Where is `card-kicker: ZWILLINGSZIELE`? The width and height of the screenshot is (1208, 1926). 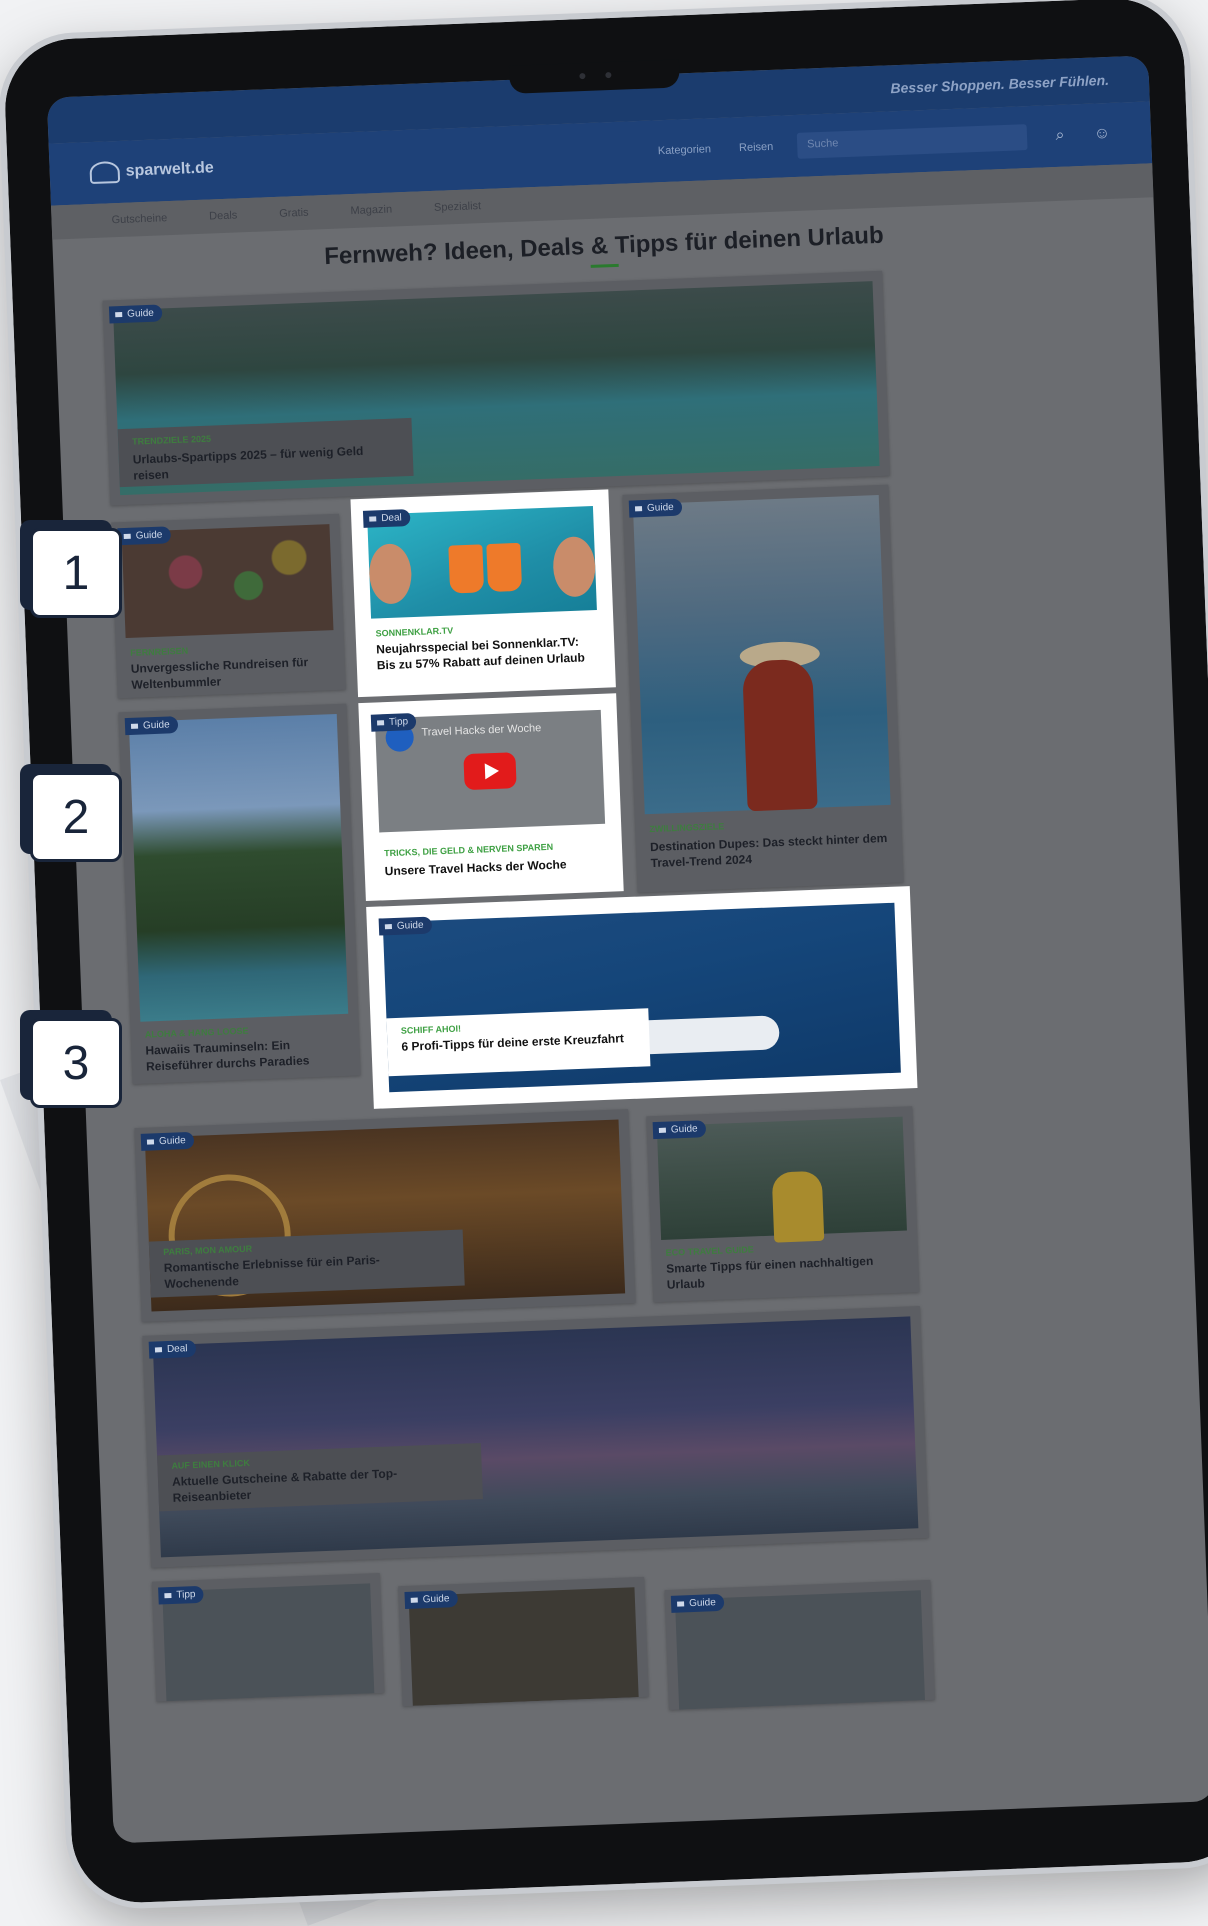 card-kicker: ZWILLINGSZIELE is located at coordinates (687, 828).